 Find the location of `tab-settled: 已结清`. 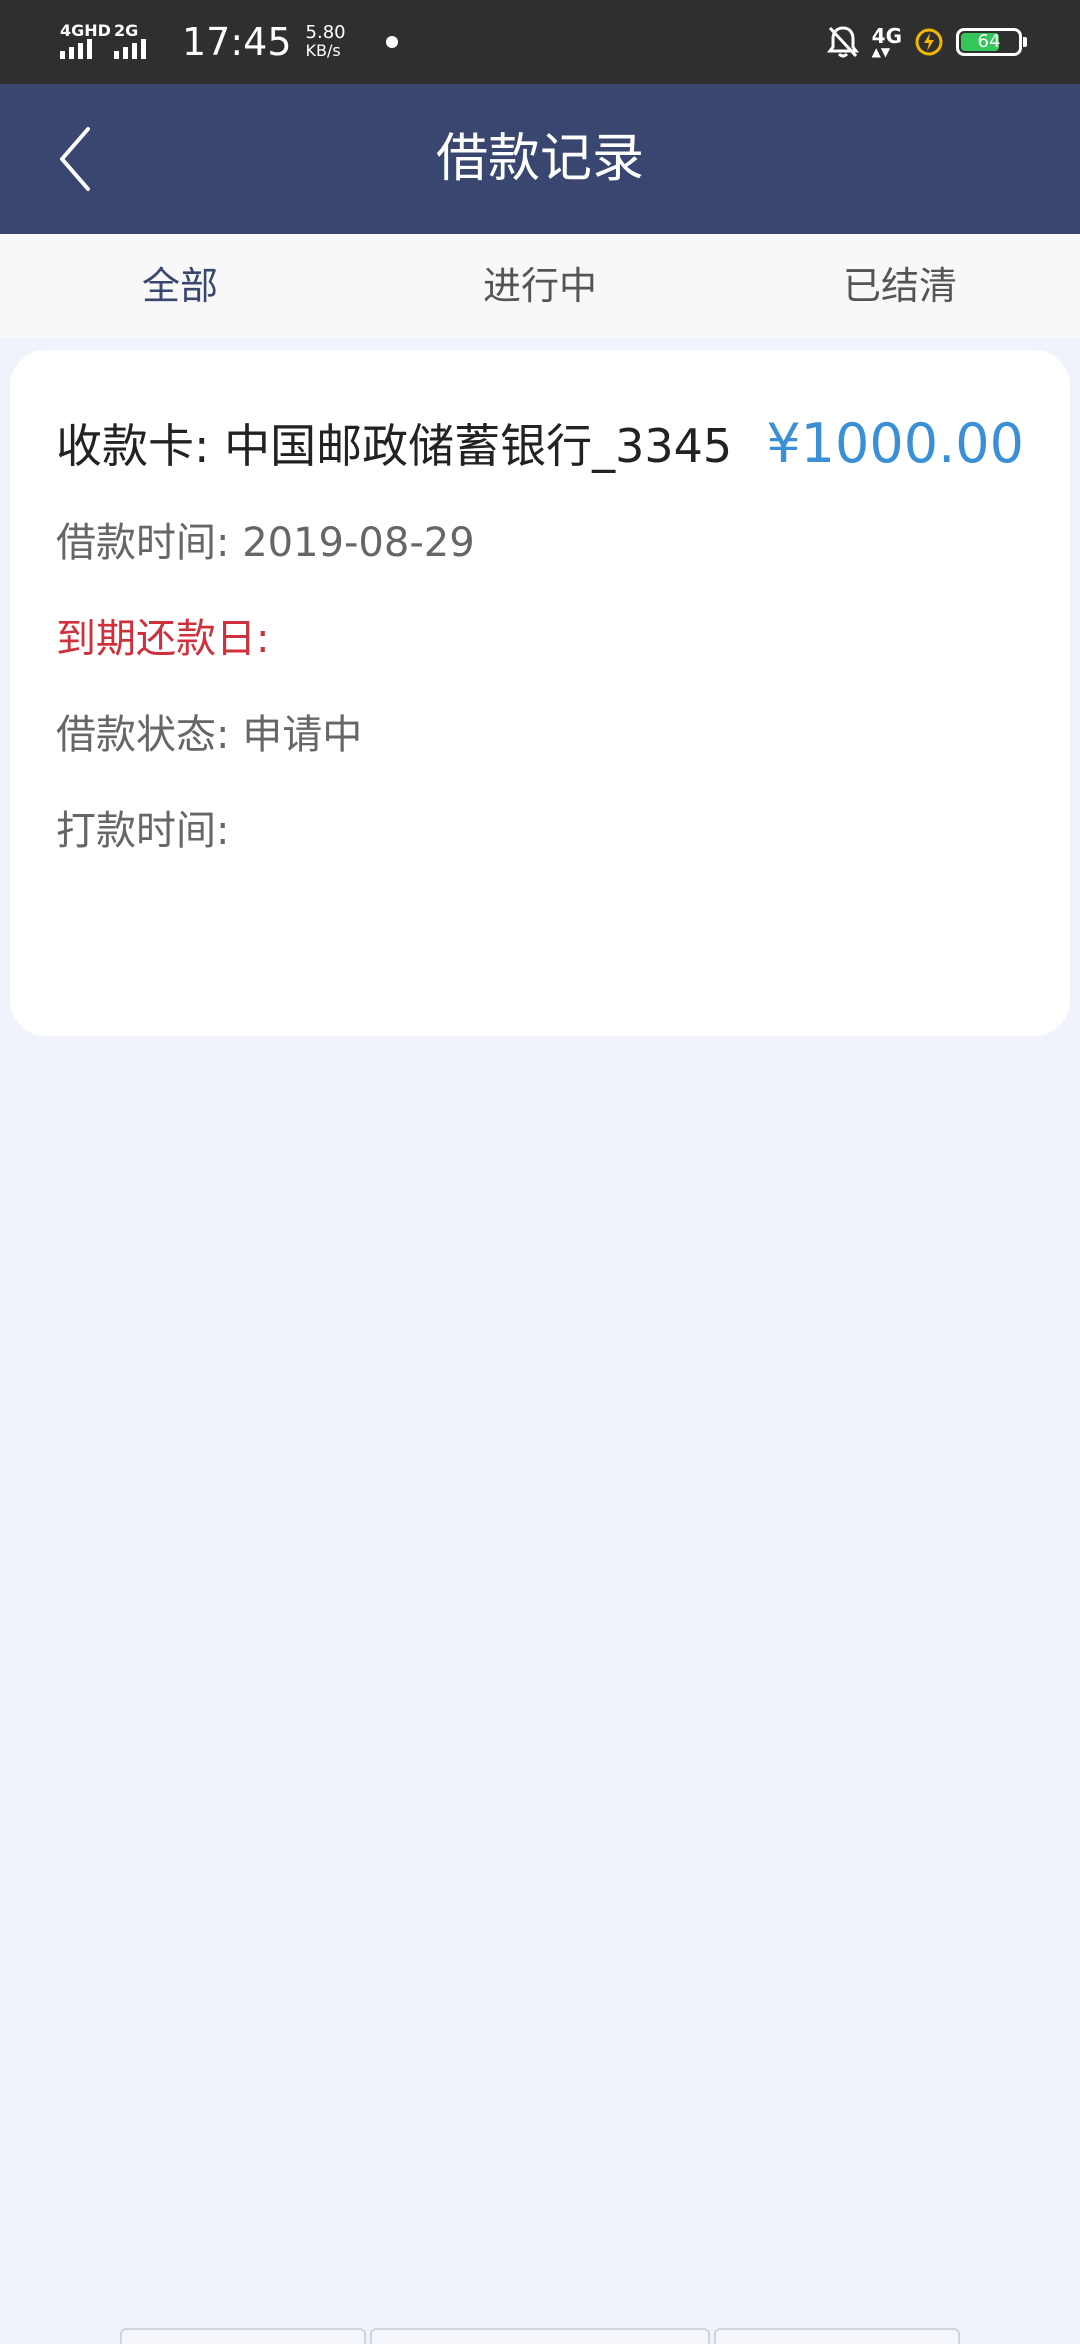

tab-settled: 已结清 is located at coordinates (900, 286).